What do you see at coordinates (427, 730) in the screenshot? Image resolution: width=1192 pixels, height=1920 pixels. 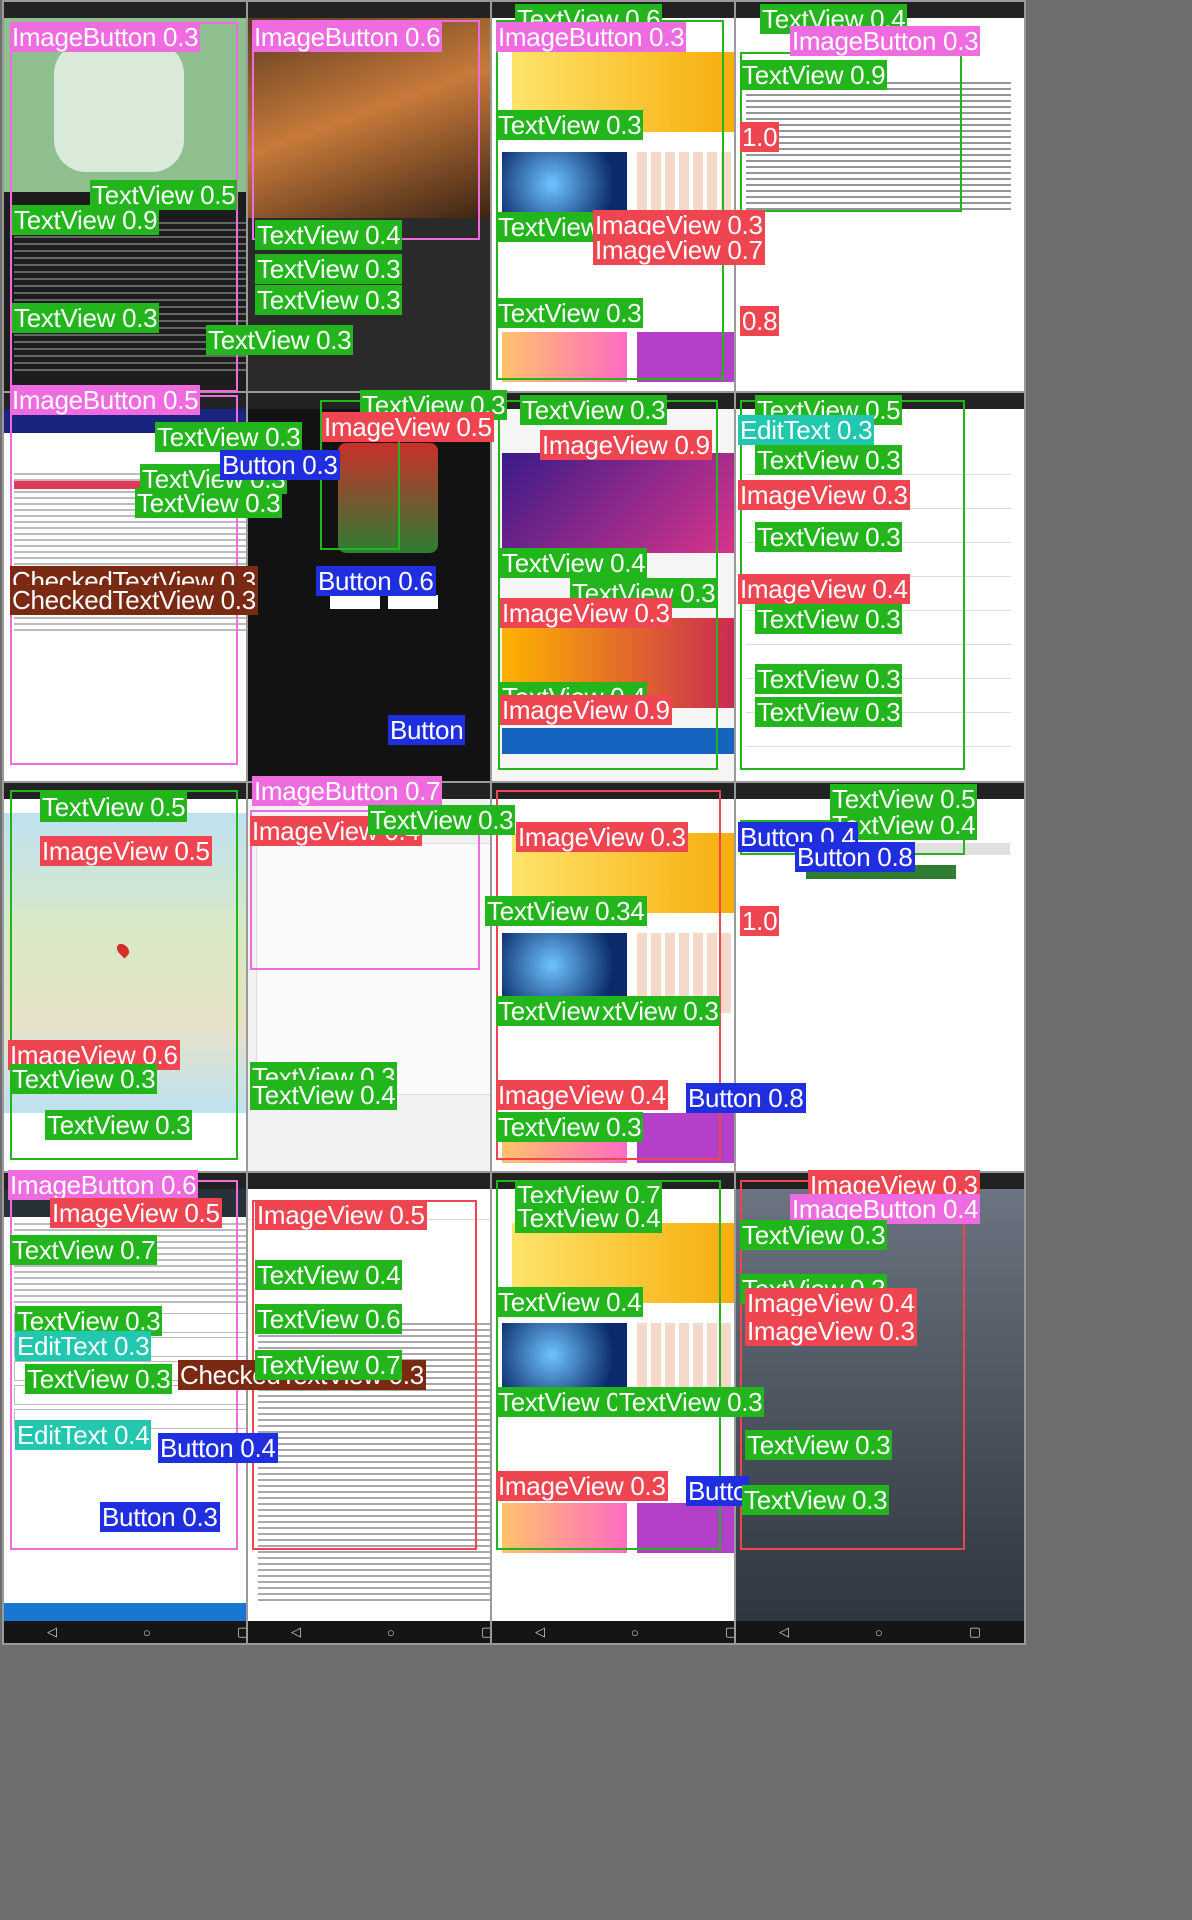 I see `annotation-label: Button` at bounding box center [427, 730].